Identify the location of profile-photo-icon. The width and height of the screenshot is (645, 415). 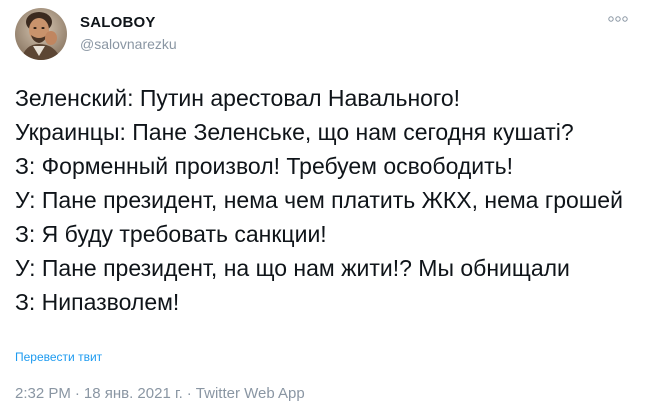
(41, 34).